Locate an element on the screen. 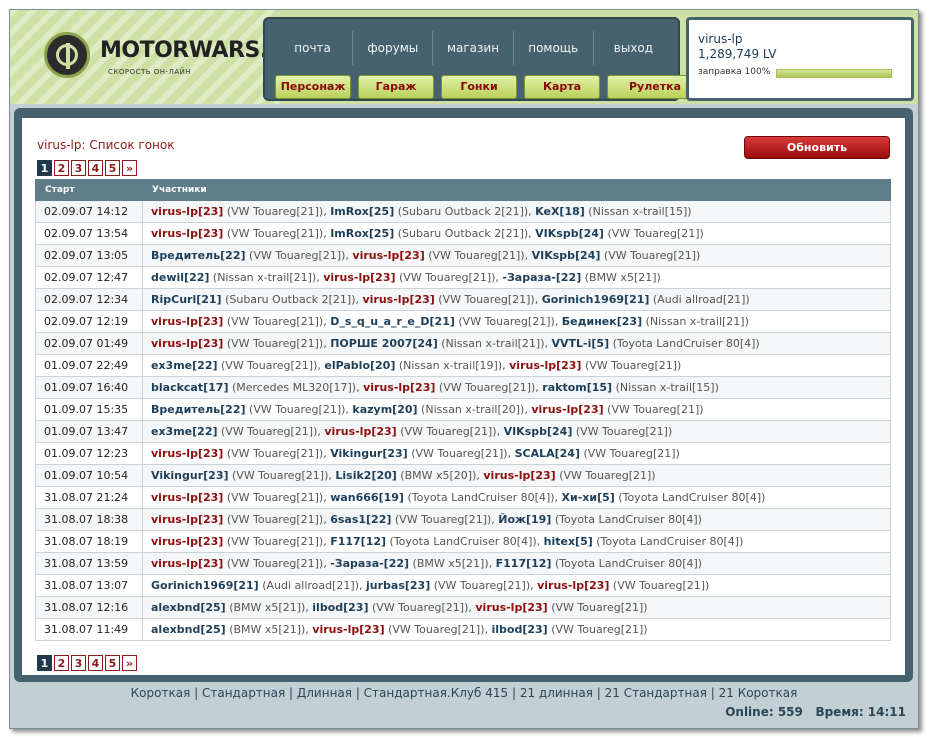 The height and width of the screenshot is (737, 930). player-link: Lisik2[20] is located at coordinates (365, 475).